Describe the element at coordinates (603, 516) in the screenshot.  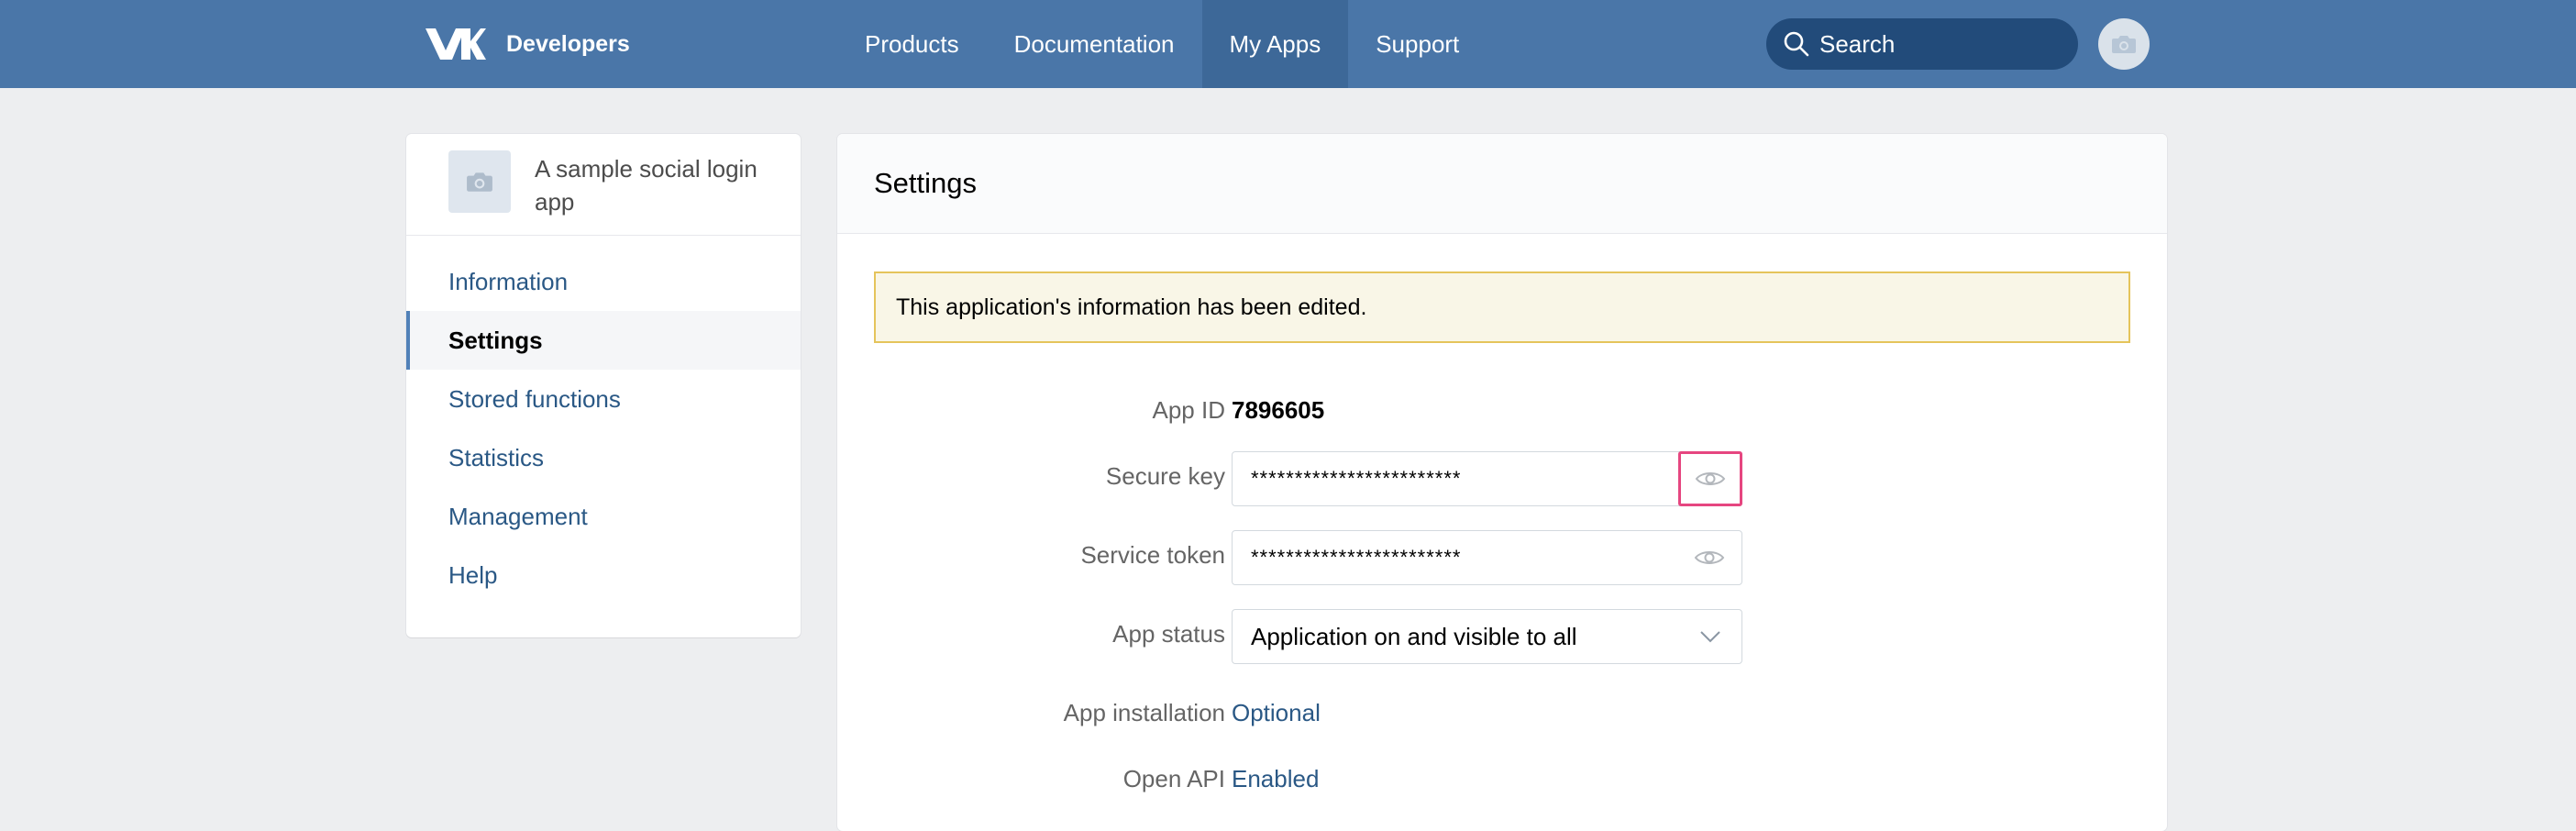
I see `sidebar-item-management: Management` at that location.